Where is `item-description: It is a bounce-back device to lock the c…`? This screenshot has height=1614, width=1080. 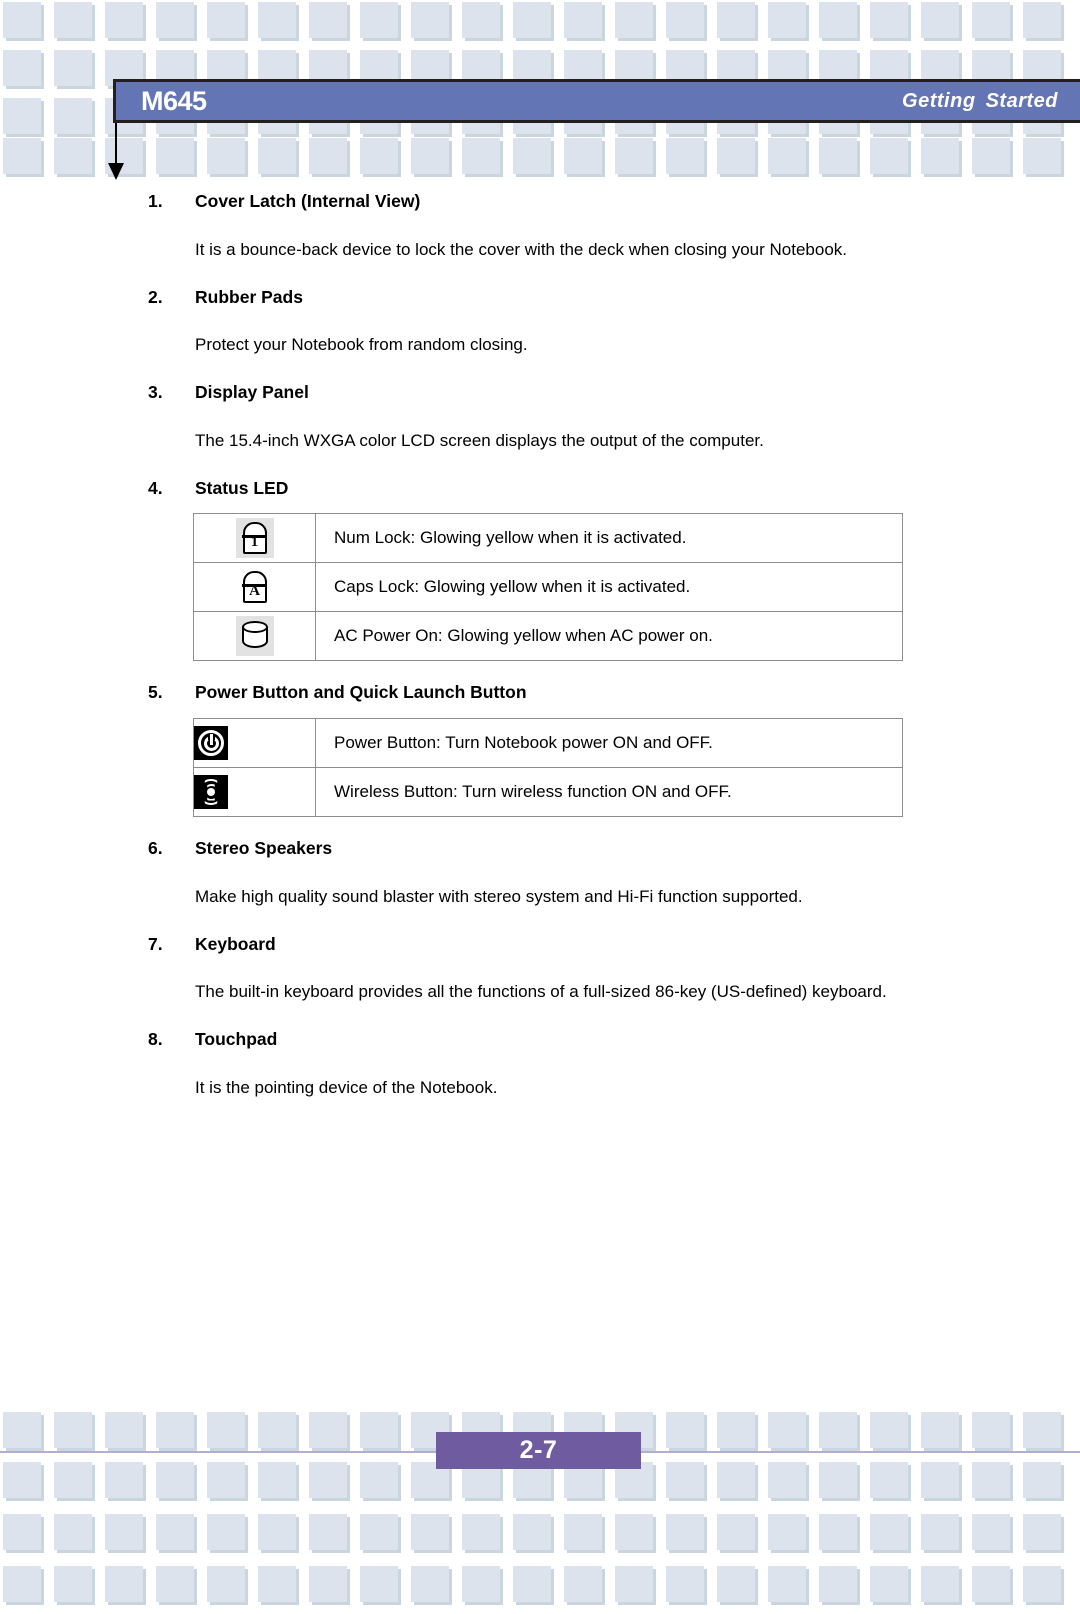 item-description: It is a bounce-back device to lock the c… is located at coordinates (521, 249).